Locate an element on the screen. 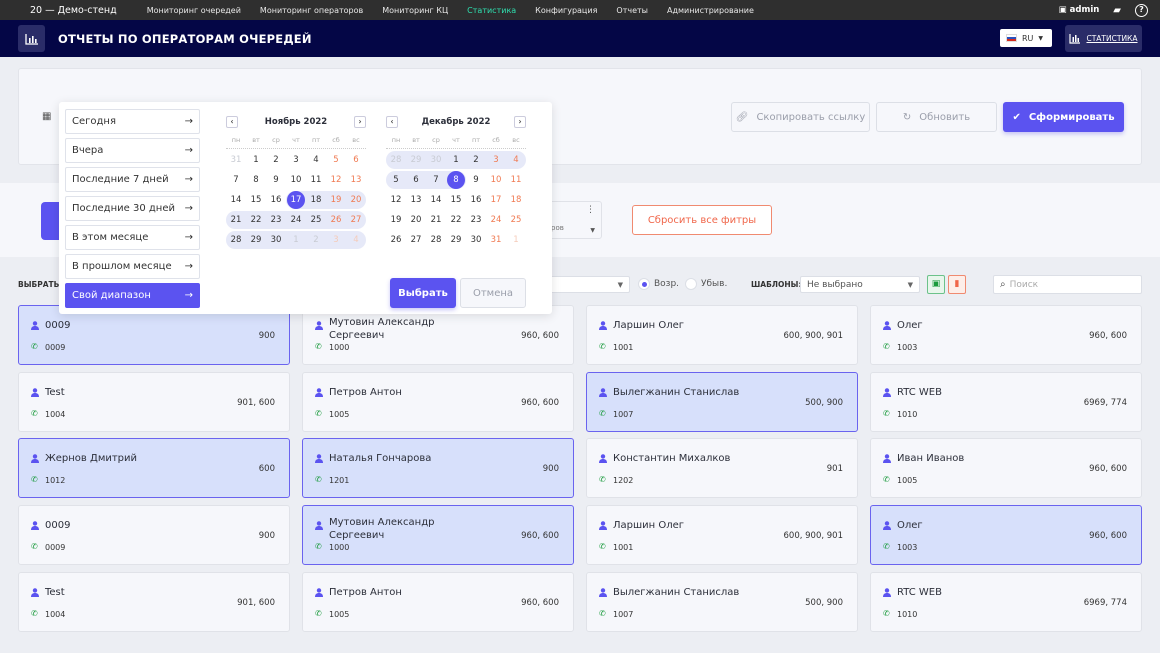 This screenshot has width=1160, height=653. calendar-day: 21 is located at coordinates (236, 220).